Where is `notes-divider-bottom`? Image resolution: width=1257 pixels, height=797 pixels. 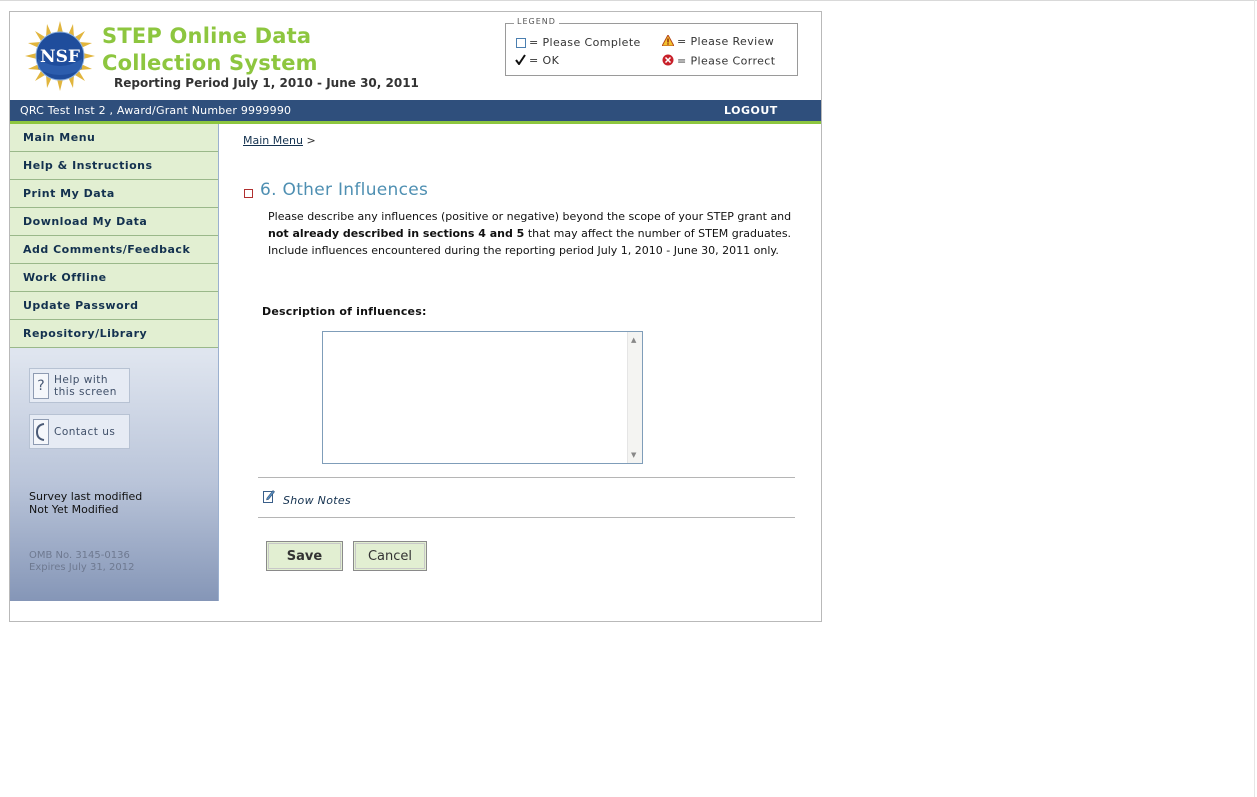
notes-divider-bottom is located at coordinates (526, 517).